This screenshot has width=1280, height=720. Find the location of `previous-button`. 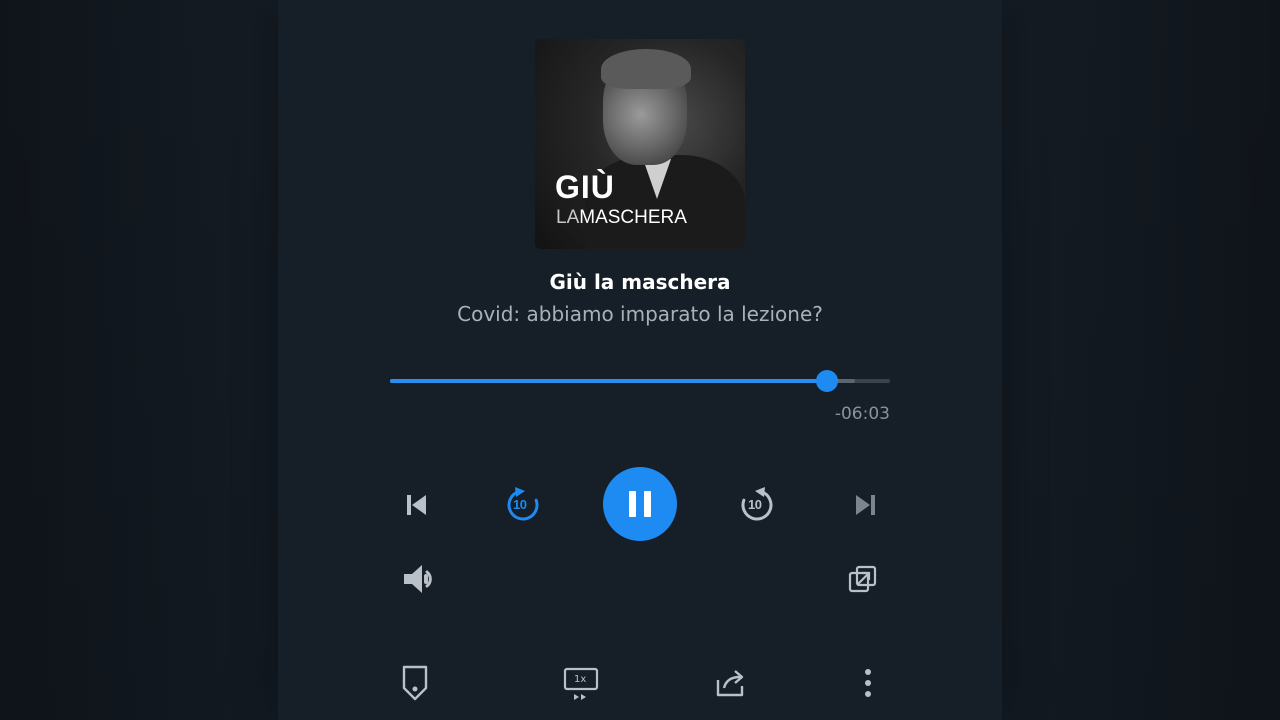

previous-button is located at coordinates (416, 505).